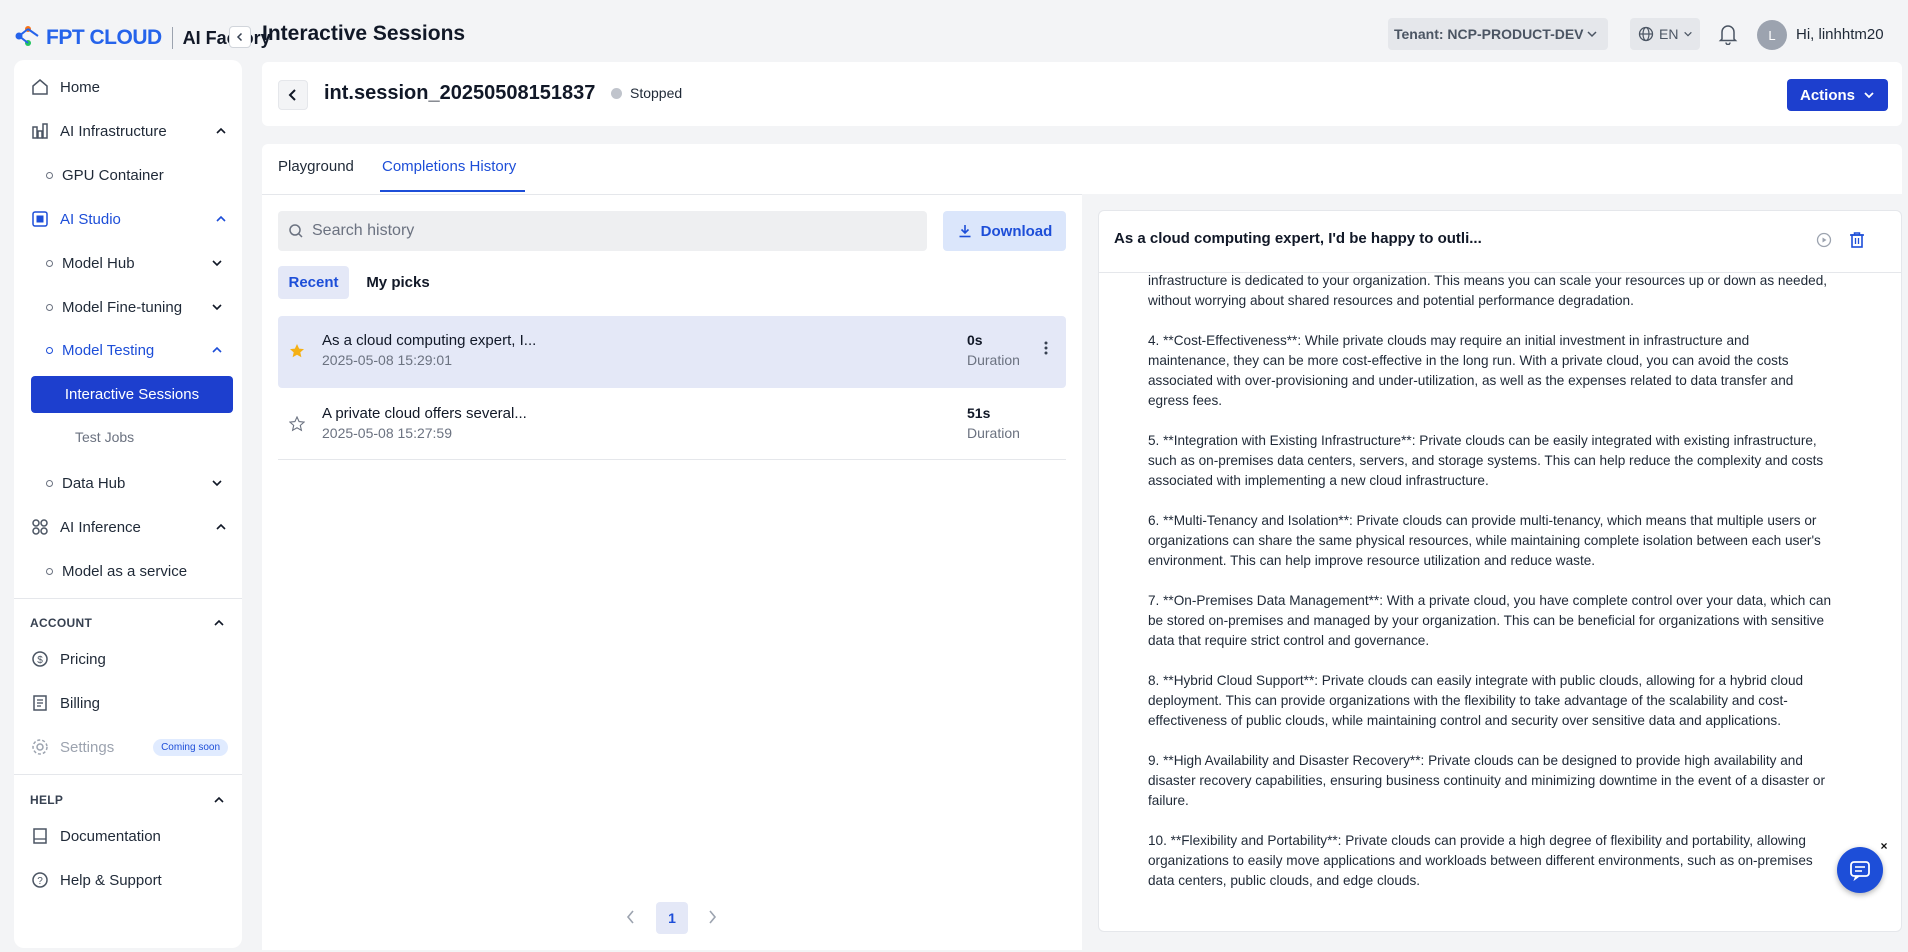 The height and width of the screenshot is (952, 1908). What do you see at coordinates (40, 219) in the screenshot?
I see `studio-icon` at bounding box center [40, 219].